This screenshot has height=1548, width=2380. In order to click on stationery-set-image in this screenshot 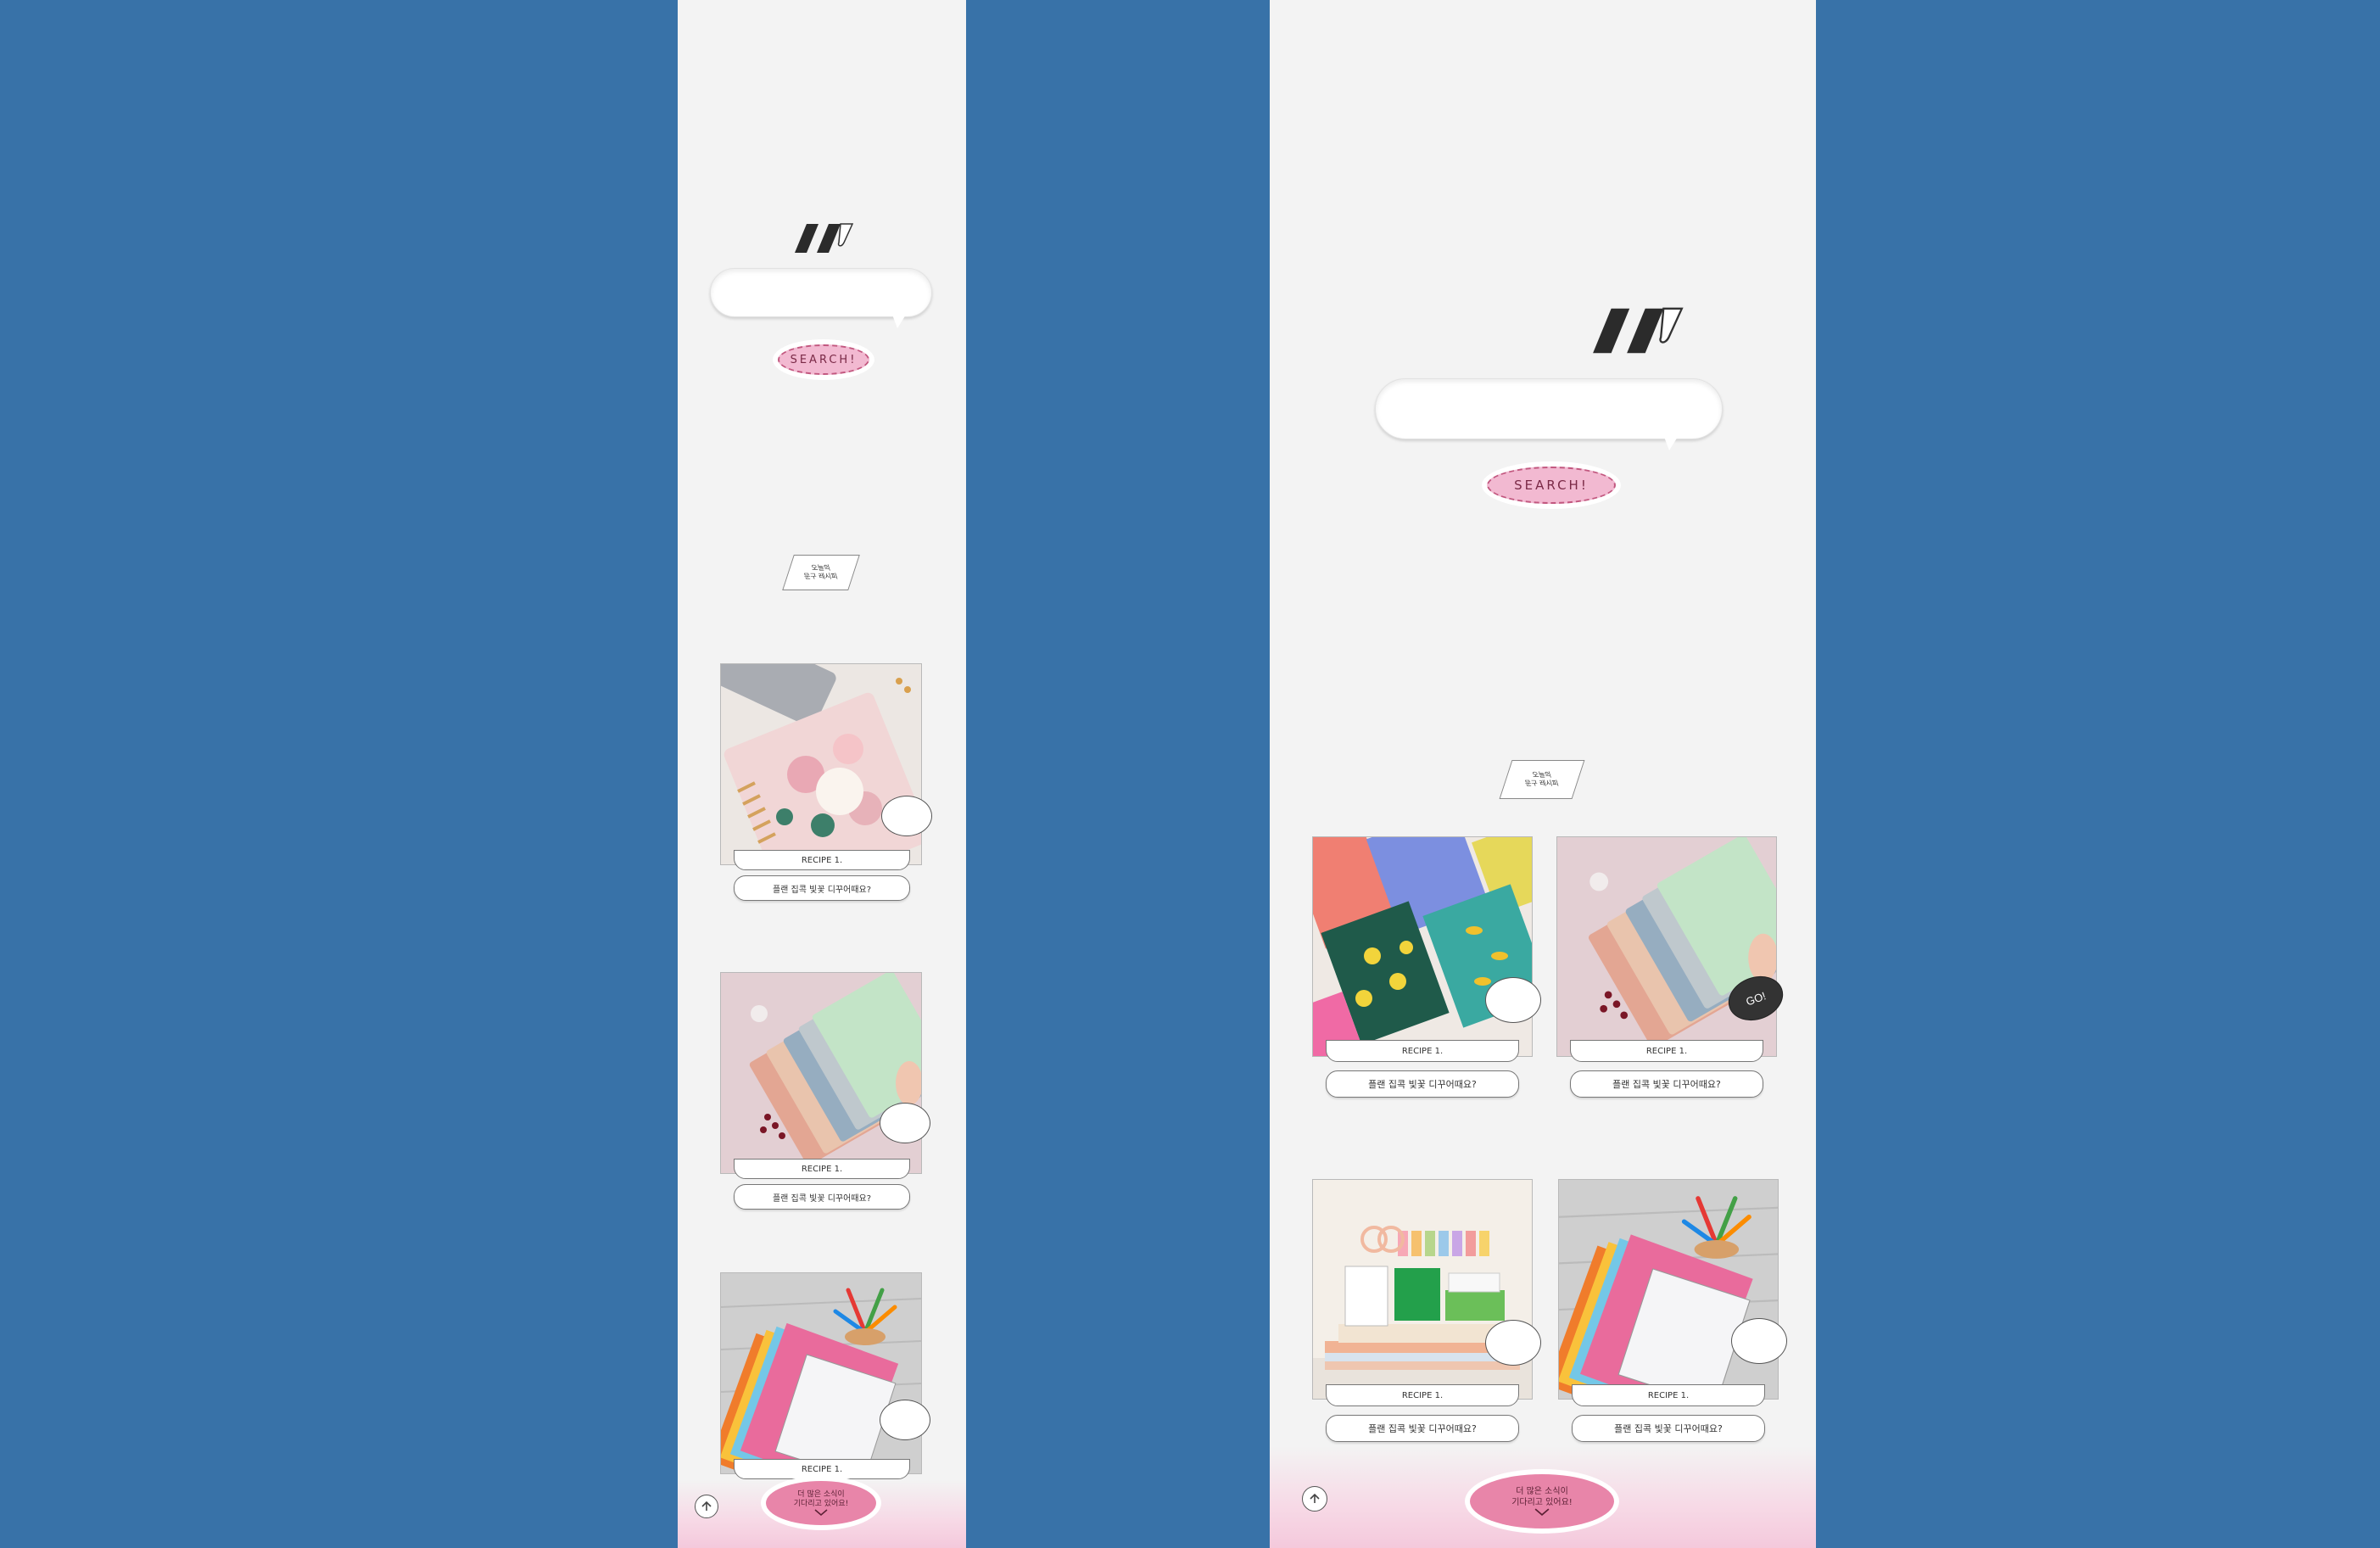, I will do `click(1422, 1289)`.